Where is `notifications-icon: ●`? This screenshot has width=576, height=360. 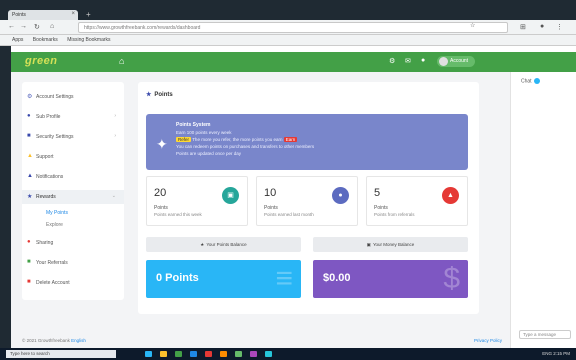
notifications-icon: ● is located at coordinates (423, 60).